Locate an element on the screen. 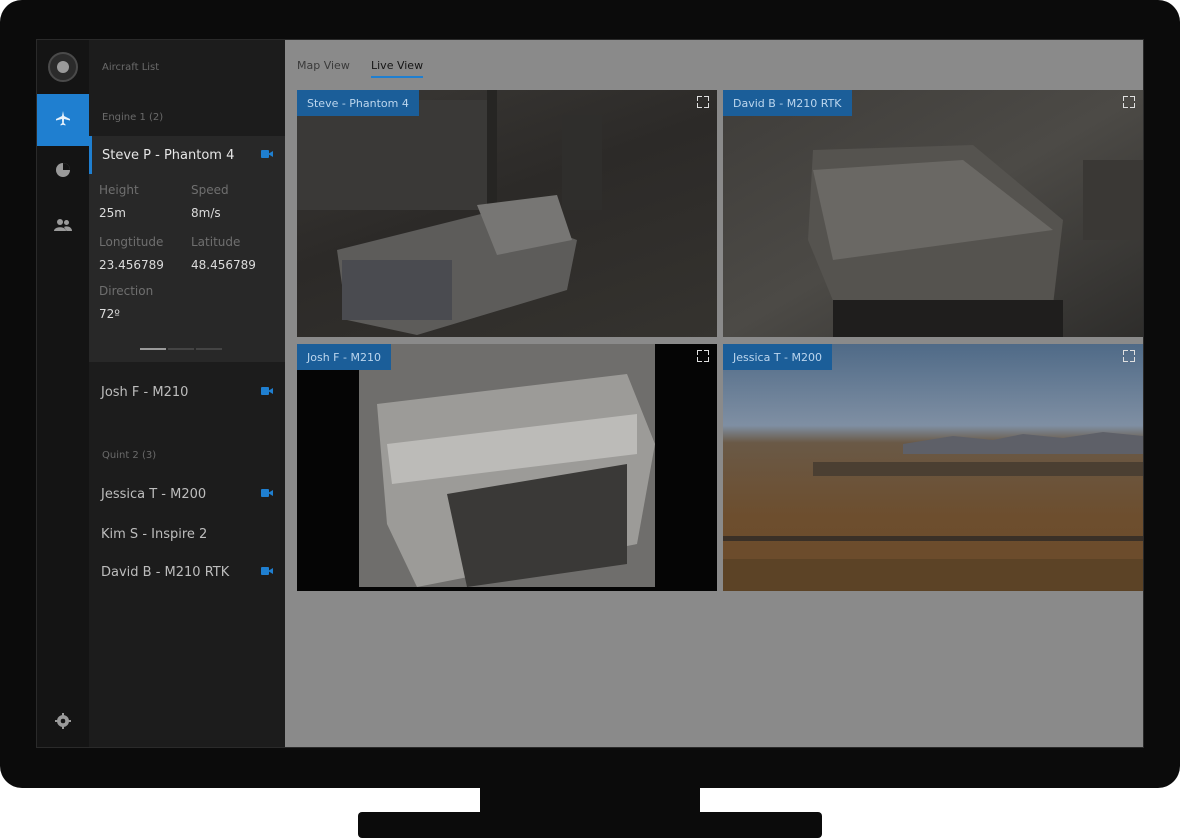 The width and height of the screenshot is (1180, 838). feed-label: Josh F - M210 is located at coordinates (344, 357).